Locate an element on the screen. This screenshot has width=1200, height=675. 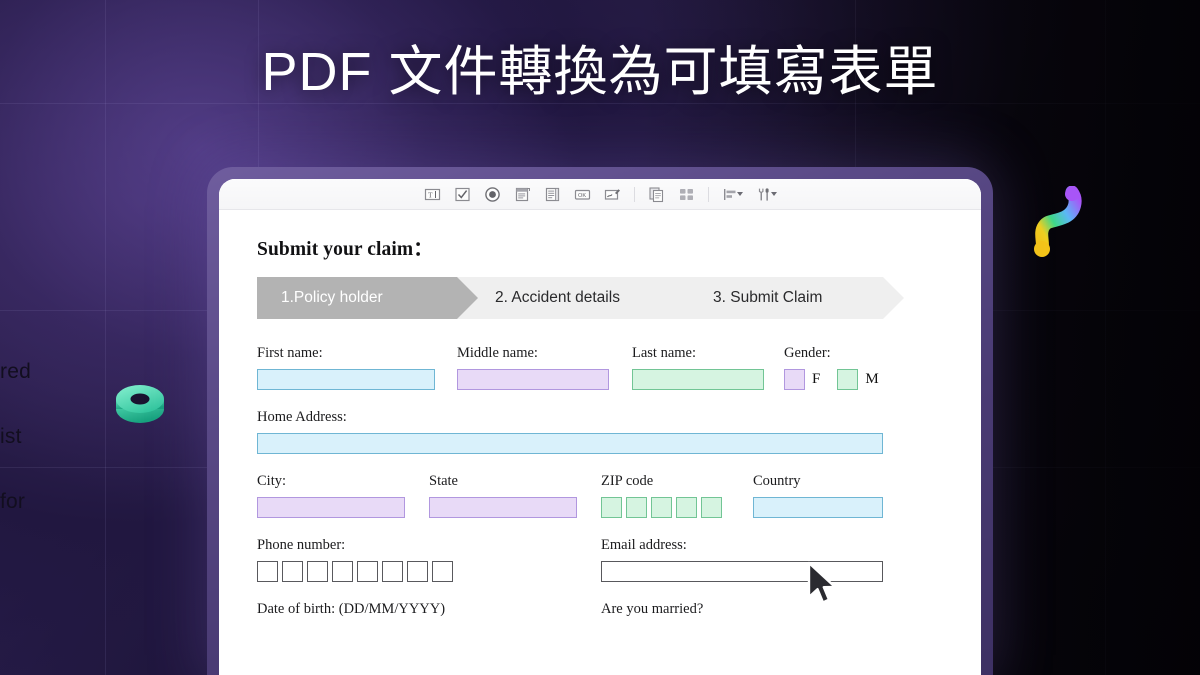
email-address-input is located at coordinates (742, 571).